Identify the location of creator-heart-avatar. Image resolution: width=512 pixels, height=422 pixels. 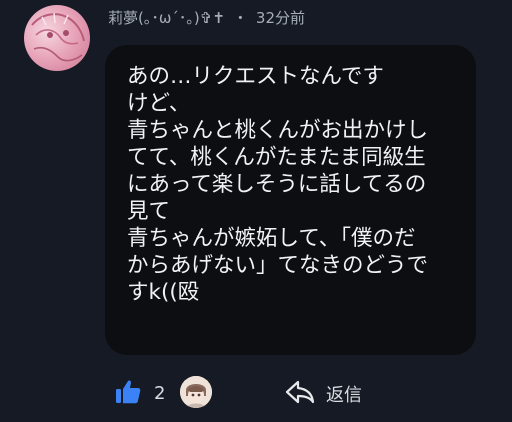
(196, 392).